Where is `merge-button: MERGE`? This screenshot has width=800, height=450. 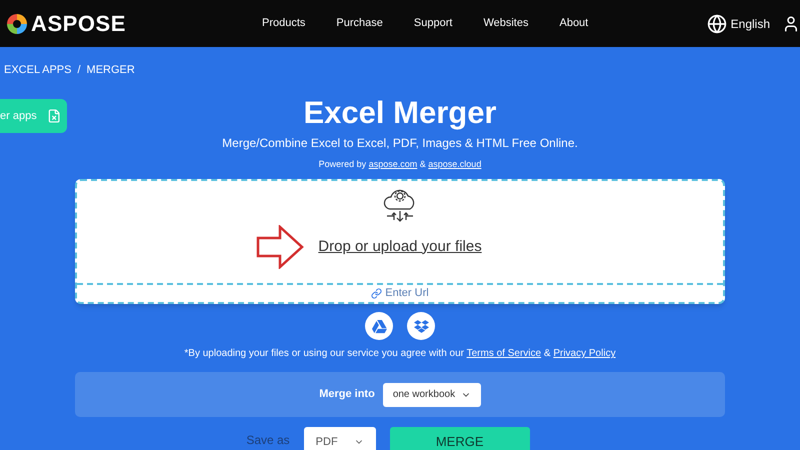
merge-button: MERGE is located at coordinates (460, 438).